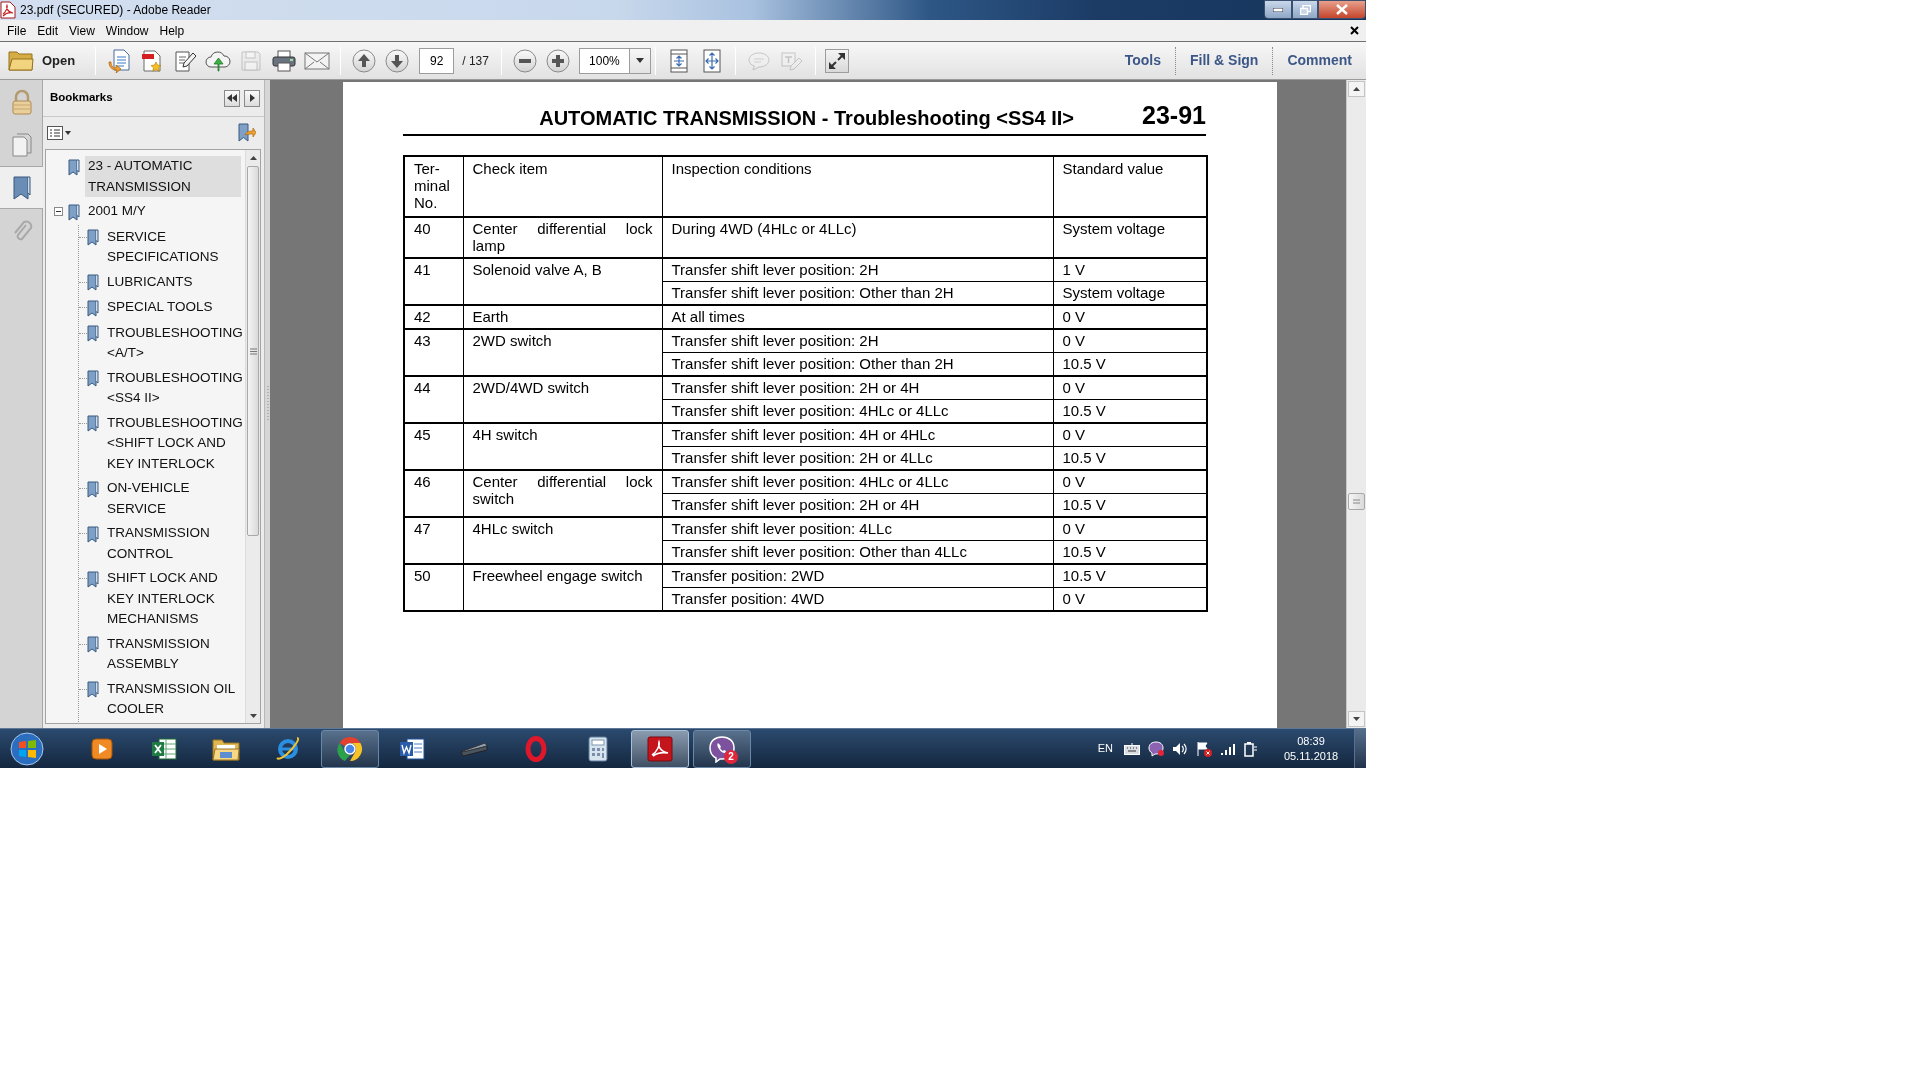  I want to click on text-pencil-icon, so click(791, 60).